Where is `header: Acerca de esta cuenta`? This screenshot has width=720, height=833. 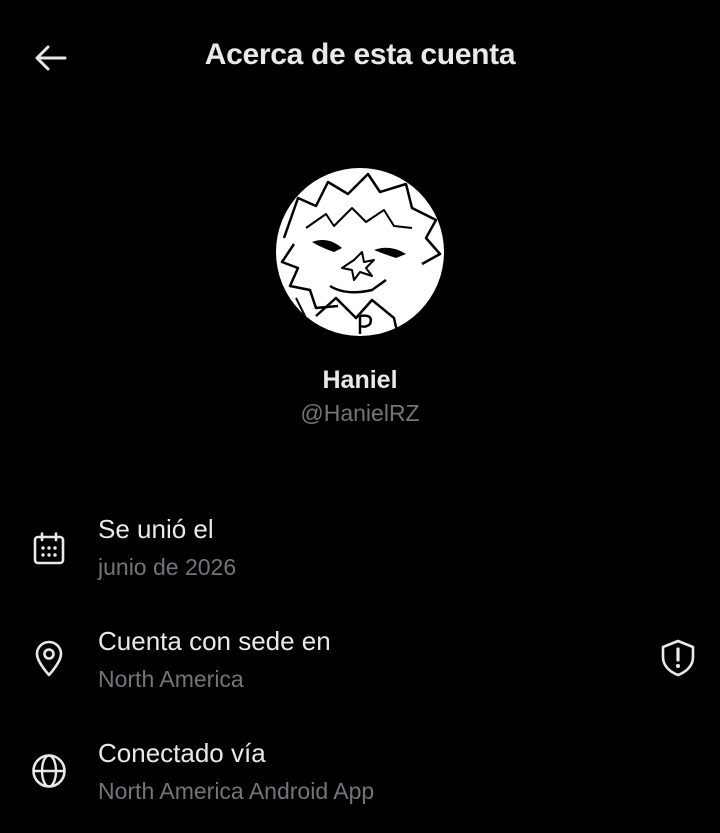 header: Acerca de esta cuenta is located at coordinates (360, 56).